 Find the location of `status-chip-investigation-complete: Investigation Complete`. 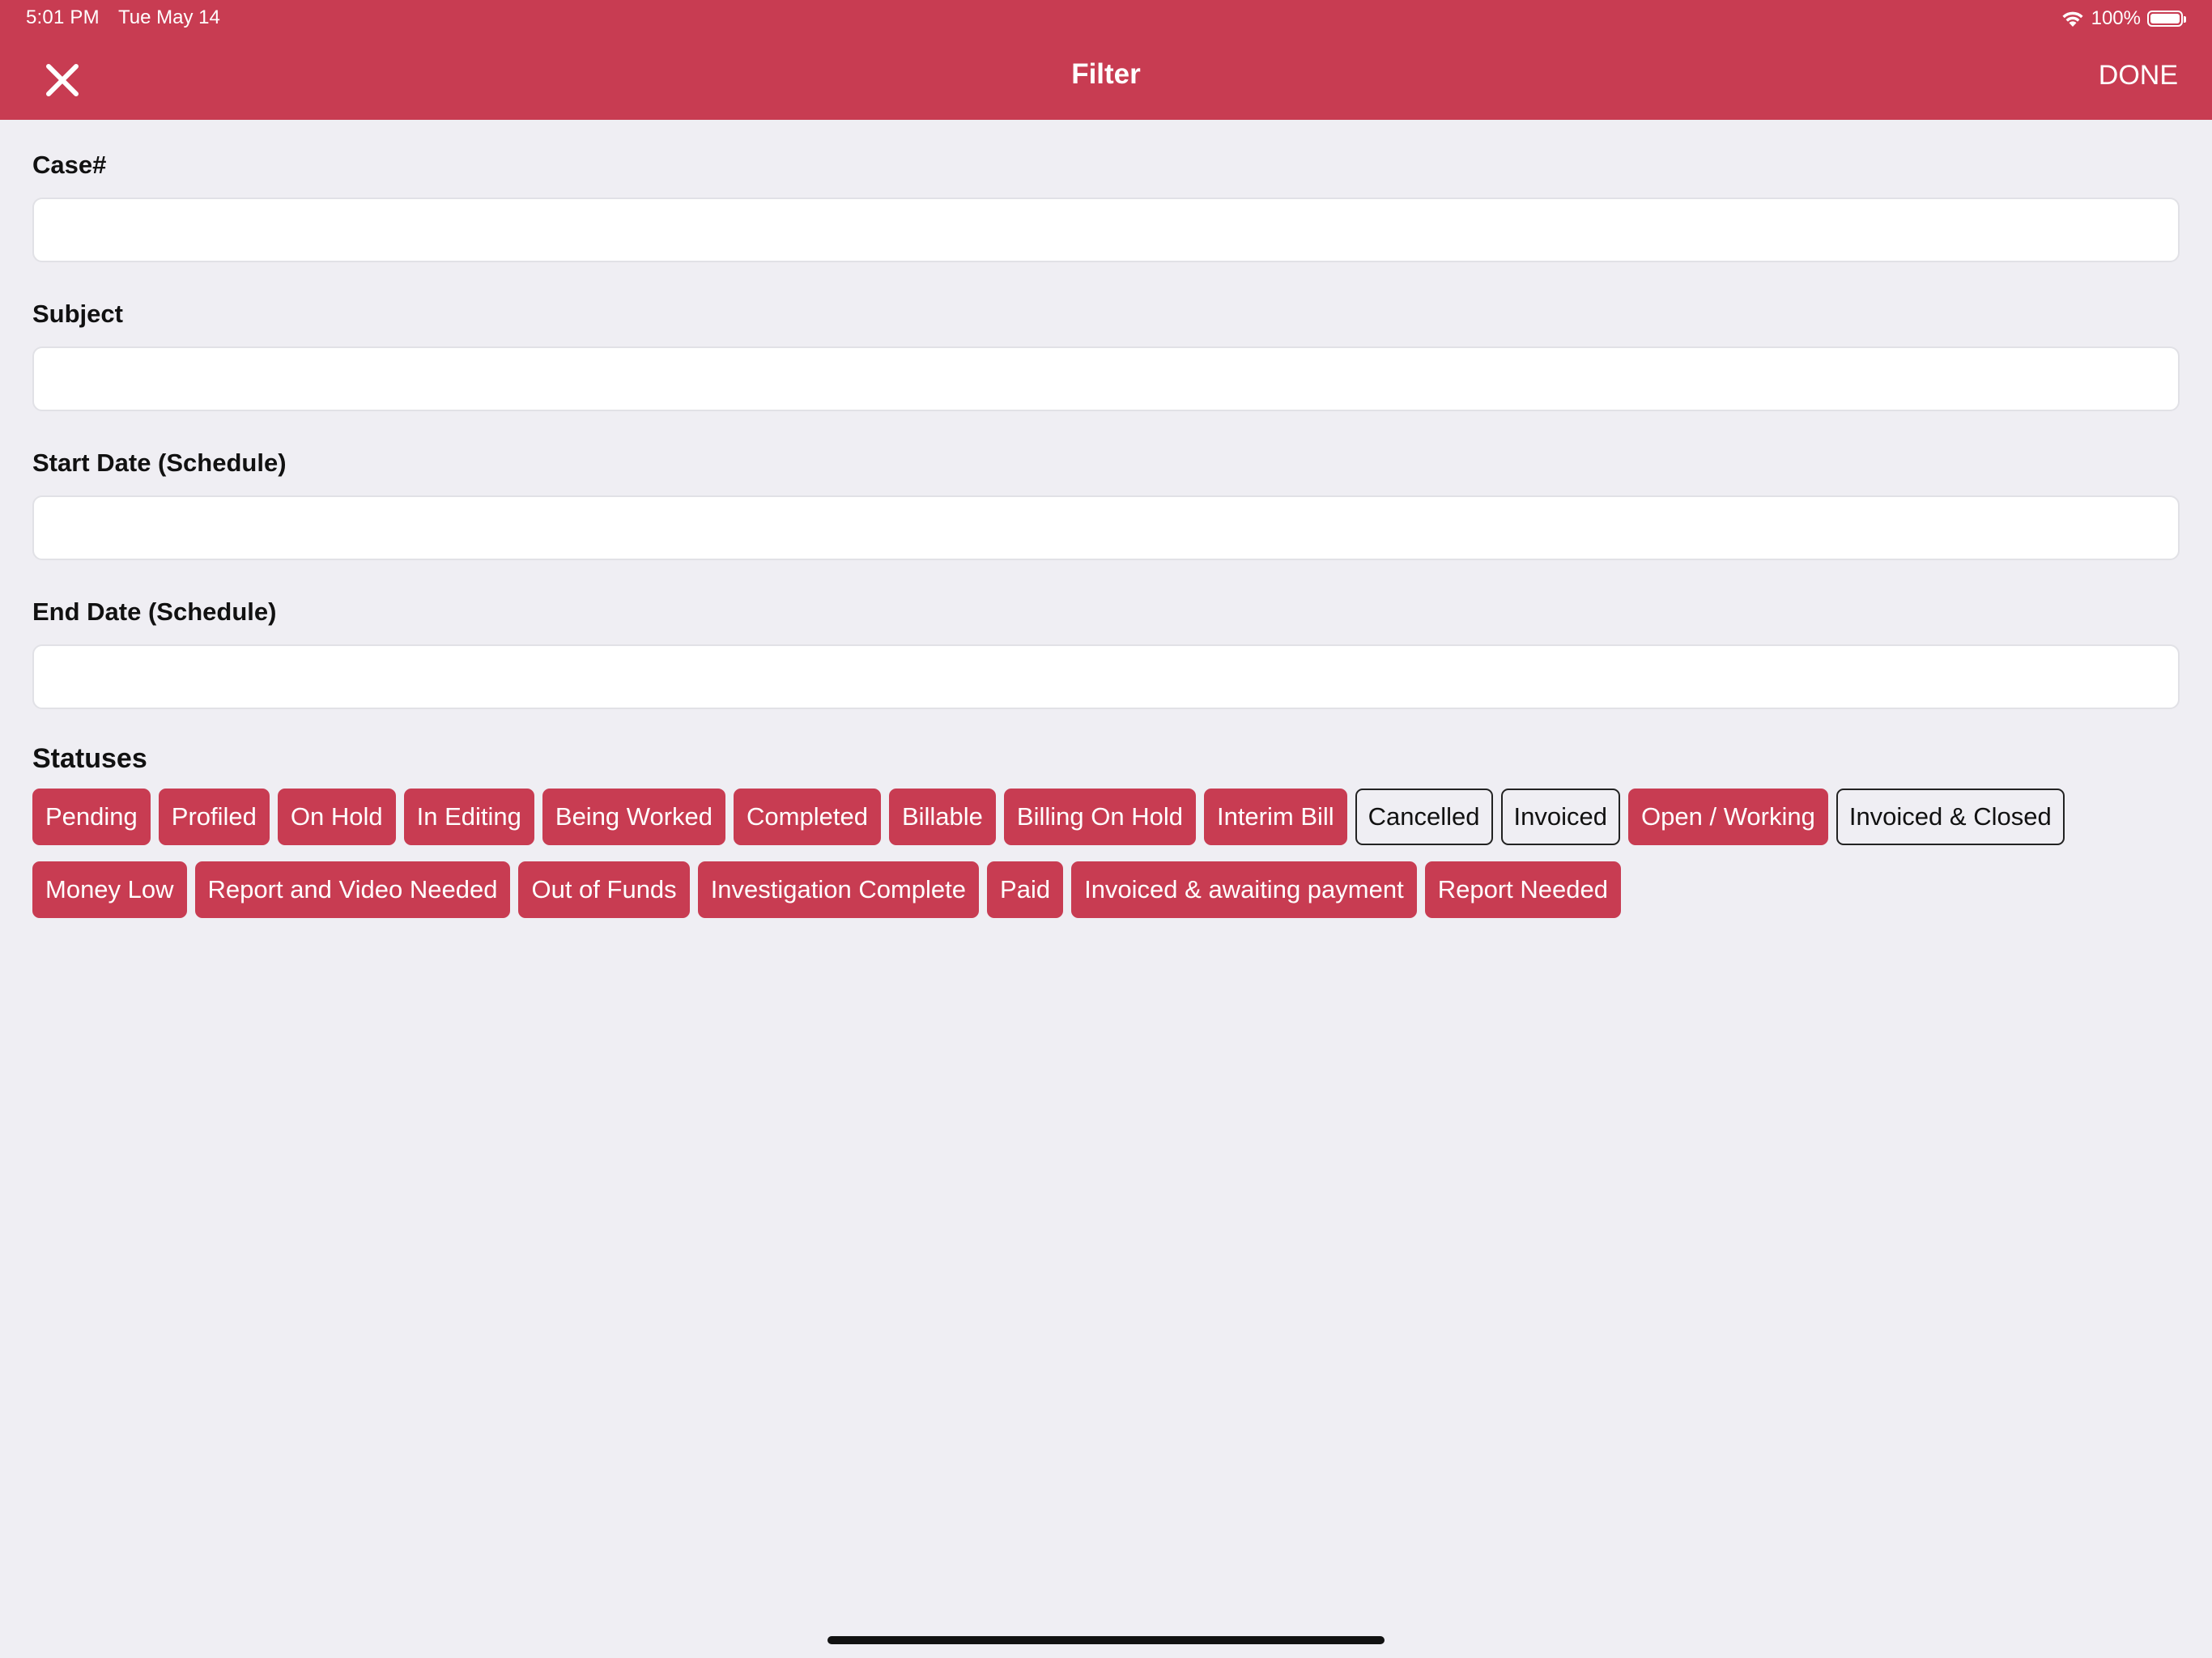

status-chip-investigation-complete: Investigation Complete is located at coordinates (839, 889).